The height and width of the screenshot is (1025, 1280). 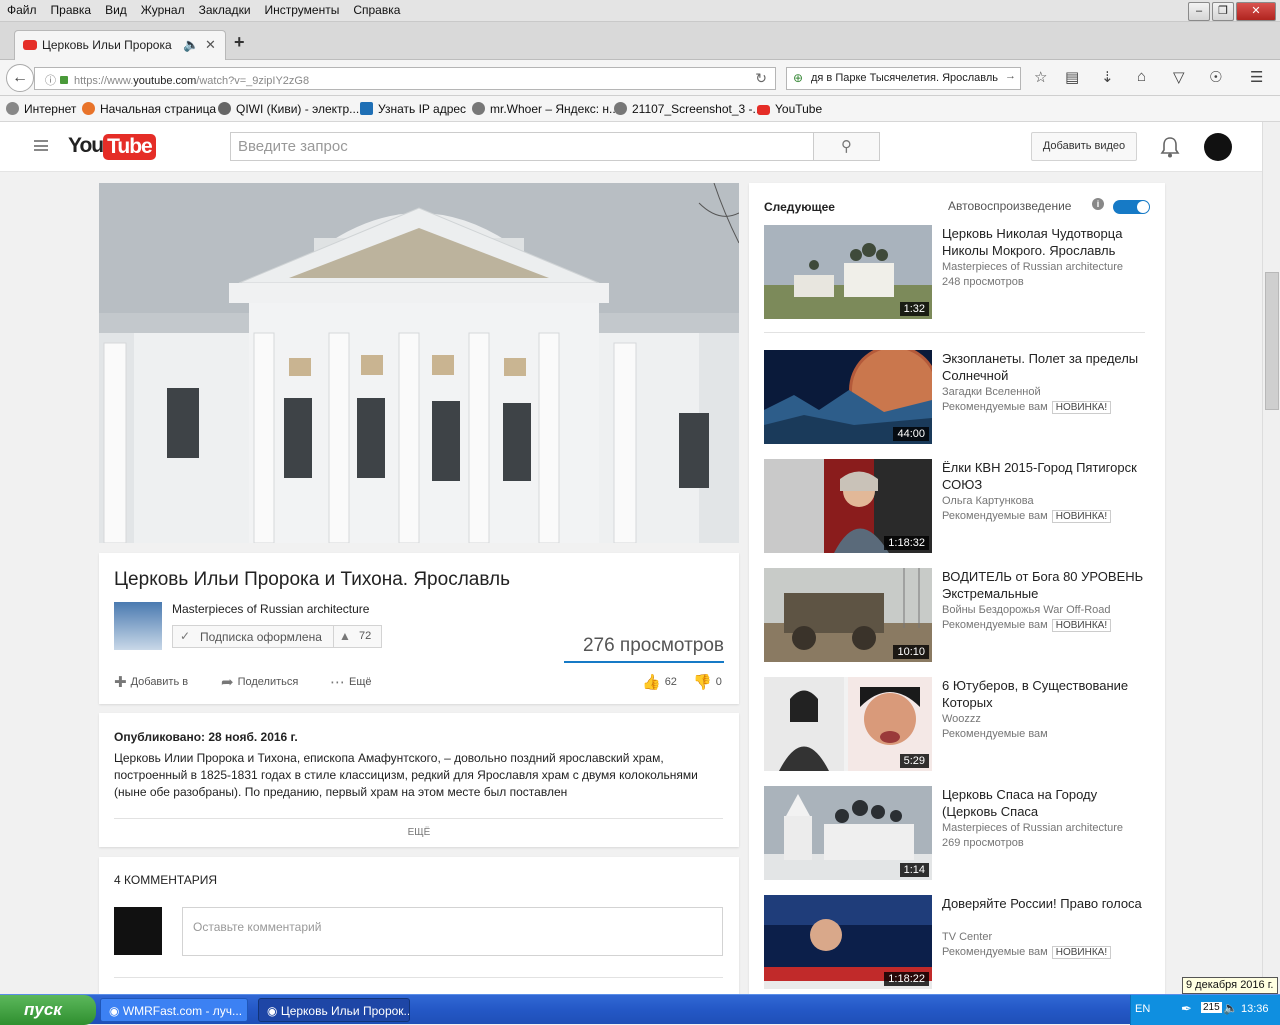 I want to click on more-actions-button: ⋯ Ещё, so click(x=351, y=682).